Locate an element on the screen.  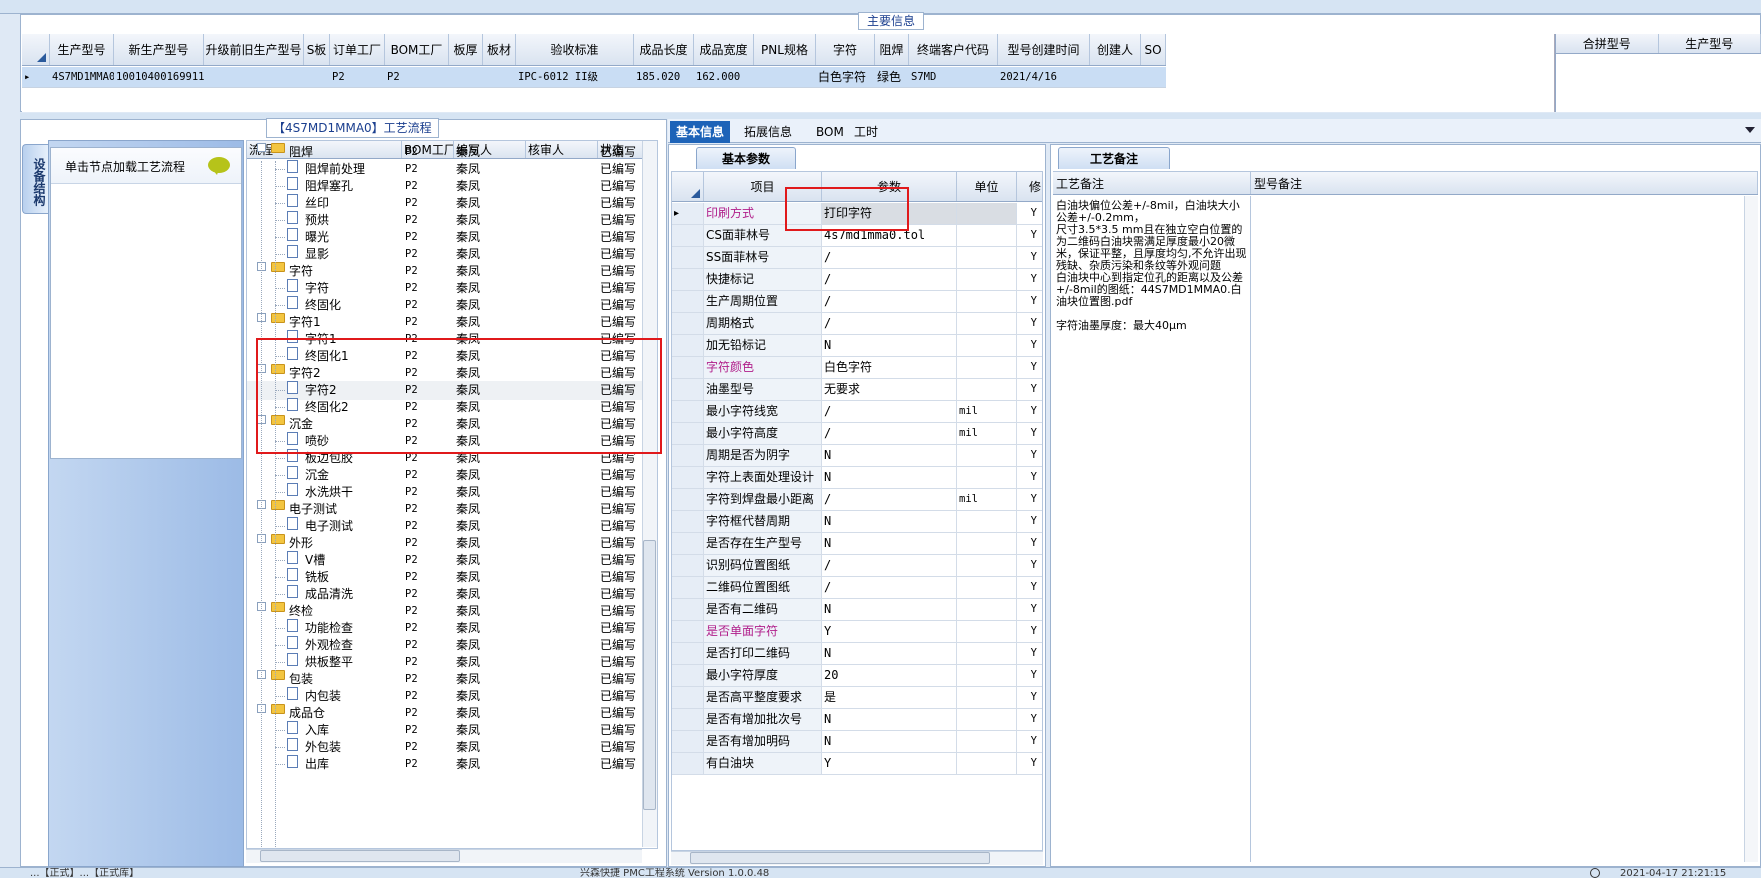
col-header: 型号备注 is located at coordinates (1504, 183).